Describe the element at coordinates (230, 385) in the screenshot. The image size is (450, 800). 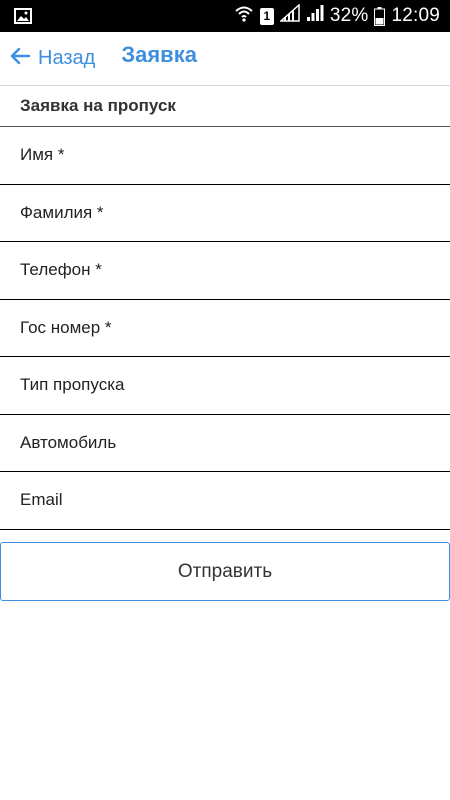
I see `pass-type-input` at that location.